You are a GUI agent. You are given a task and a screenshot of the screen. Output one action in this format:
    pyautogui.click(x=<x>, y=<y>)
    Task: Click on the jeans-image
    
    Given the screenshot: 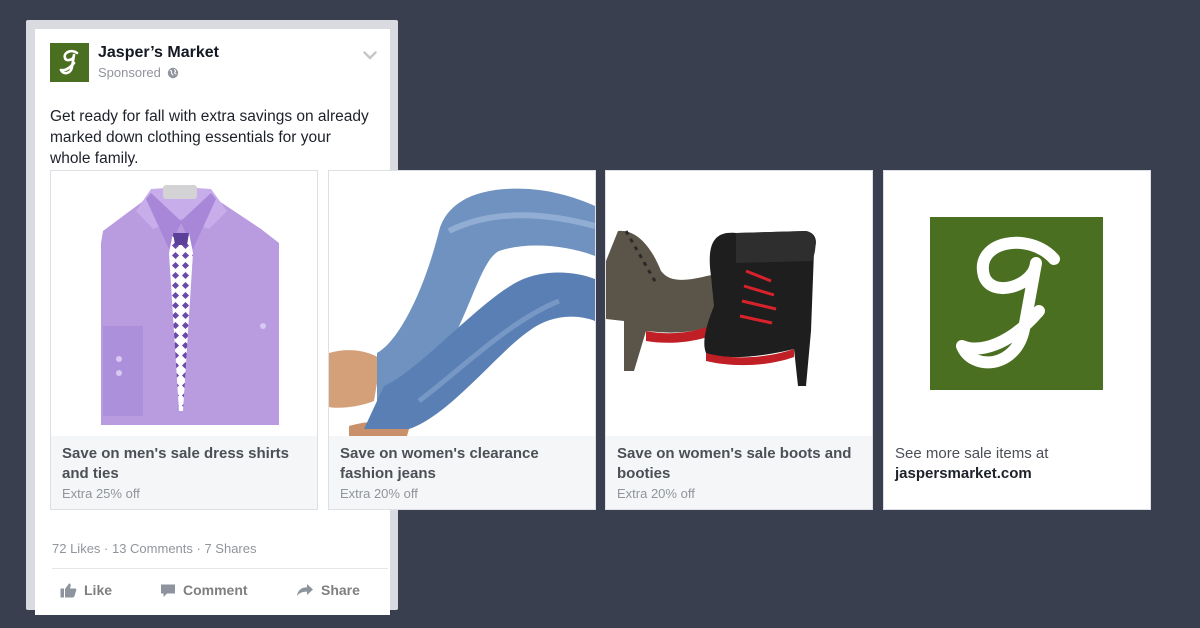 What is the action you would take?
    pyautogui.click(x=462, y=312)
    